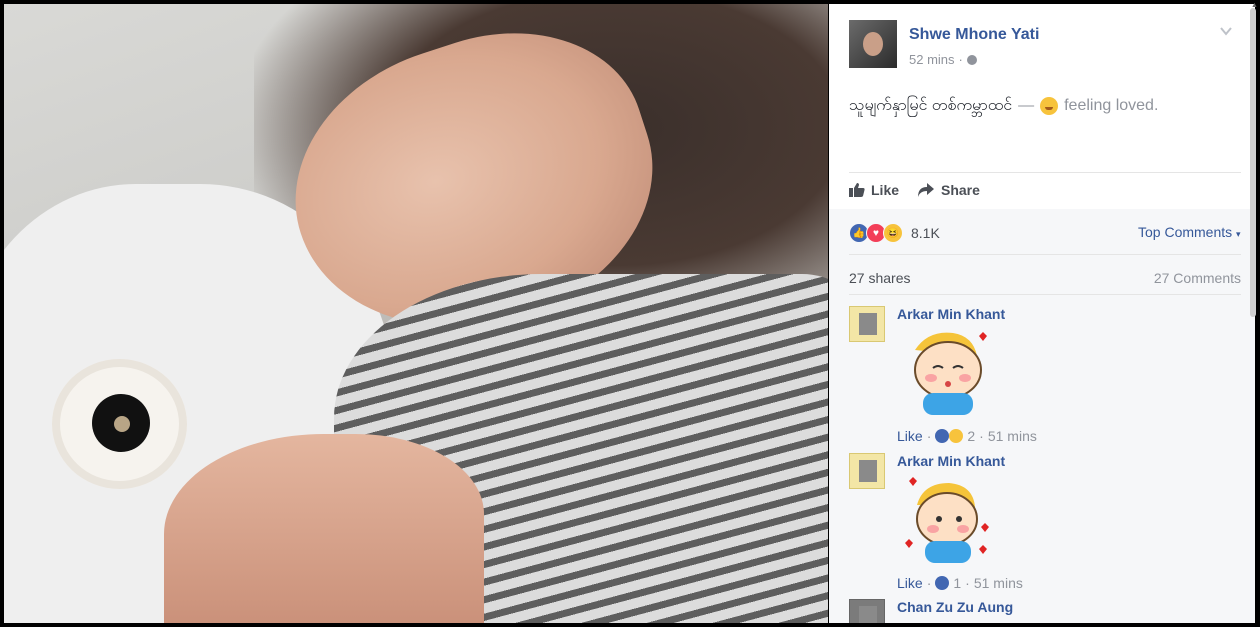 The height and width of the screenshot is (627, 1260). What do you see at coordinates (873, 44) in the screenshot?
I see `author-avatar` at bounding box center [873, 44].